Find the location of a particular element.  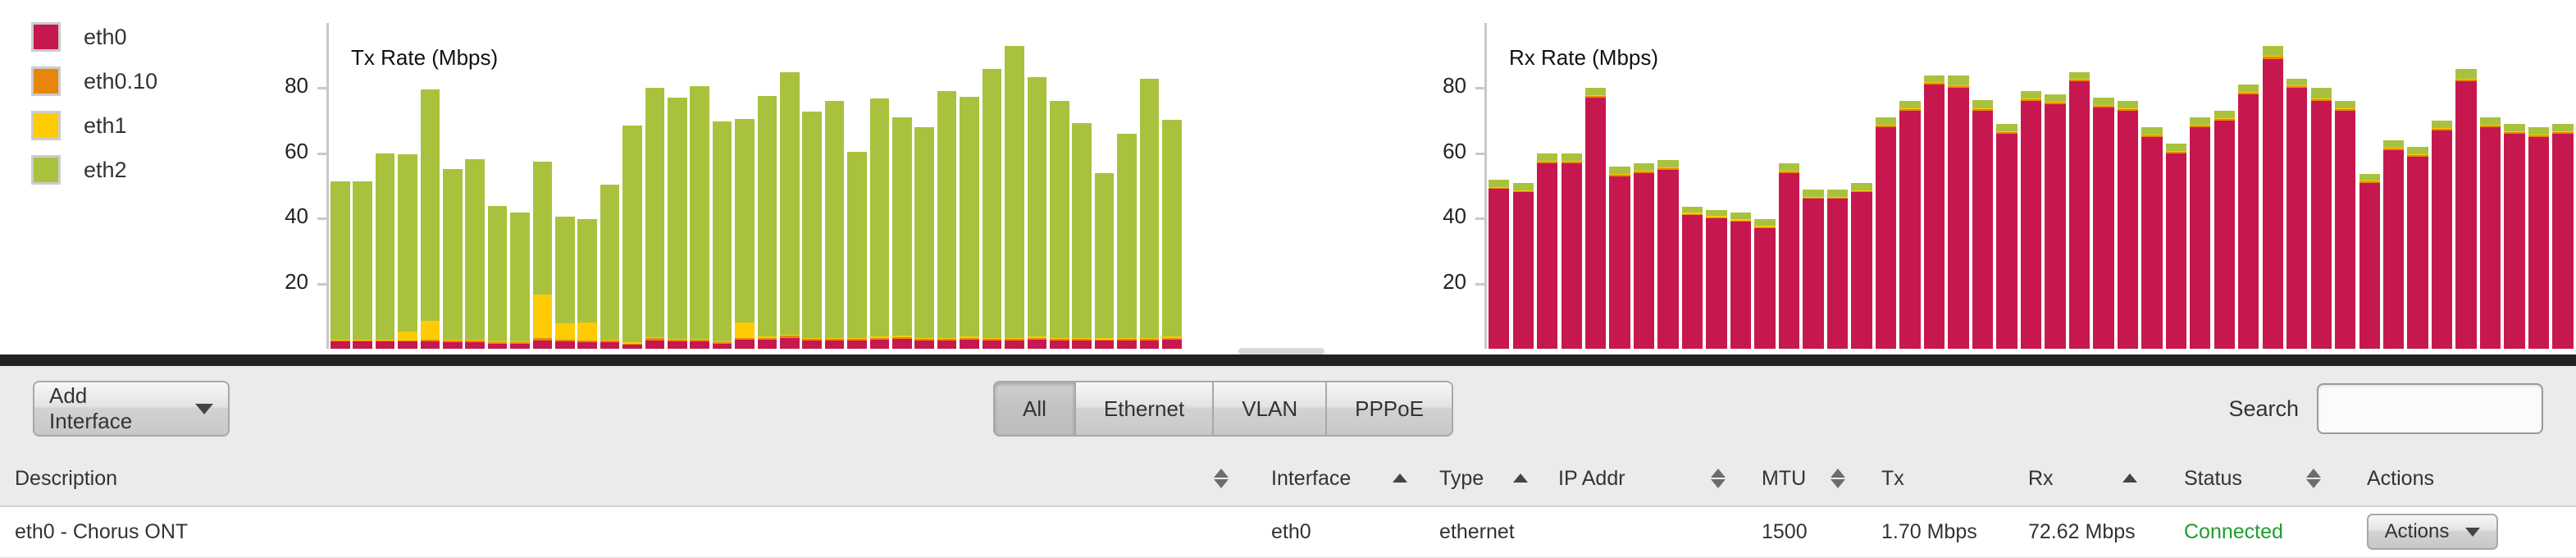

sort-type-icon is located at coordinates (1520, 478).